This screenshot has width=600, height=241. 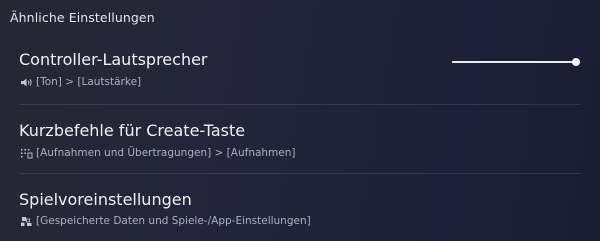 What do you see at coordinates (89, 82) in the screenshot?
I see `setting-path-text: [Ton] > [Lautstärke]` at bounding box center [89, 82].